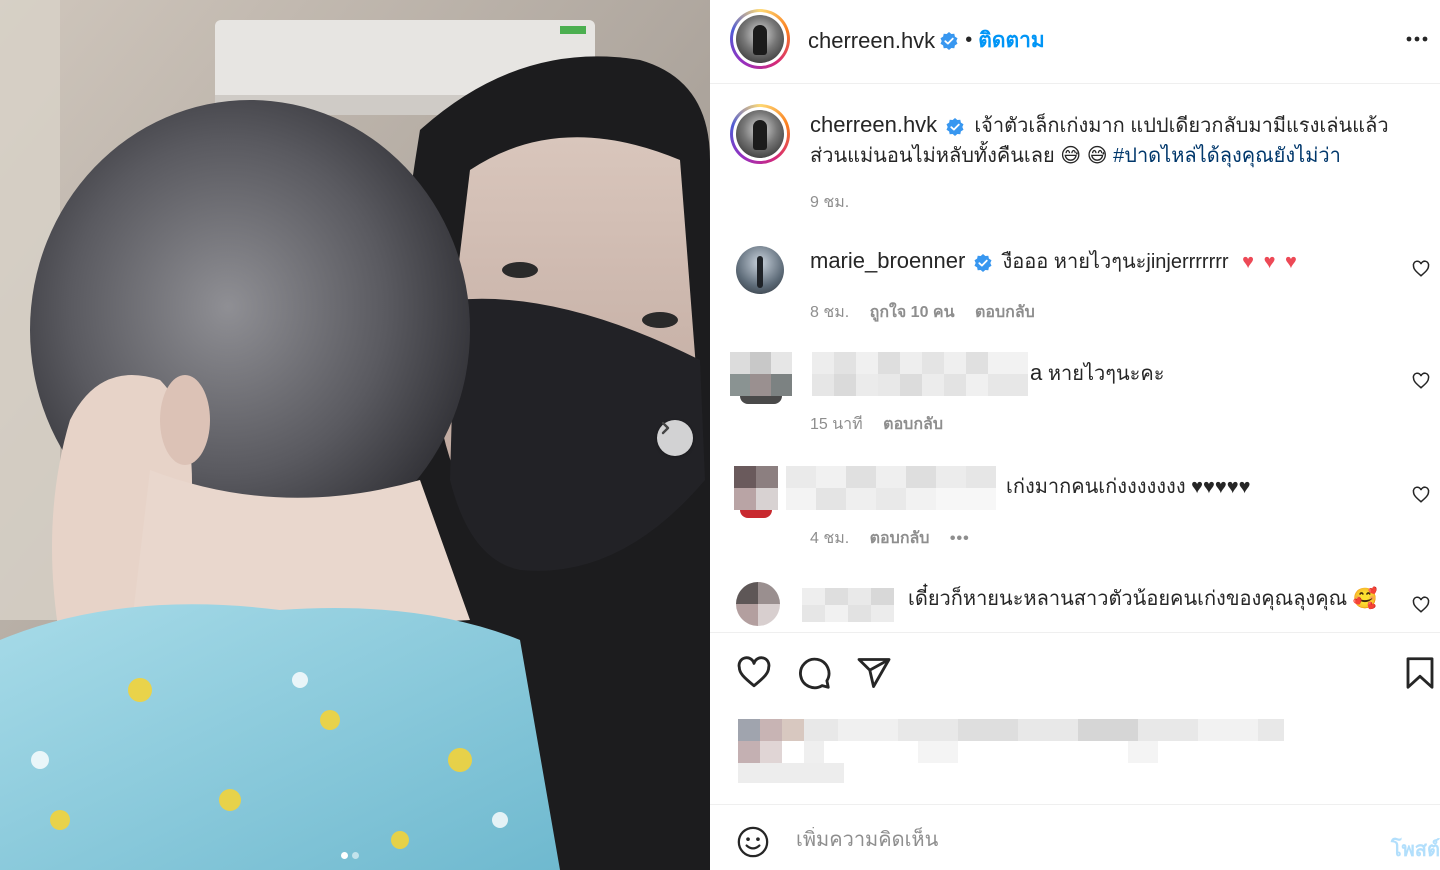 Image resolution: width=1440 pixels, height=870 pixels. Describe the element at coordinates (344, 855) in the screenshot. I see `carousel-dot-active` at that location.